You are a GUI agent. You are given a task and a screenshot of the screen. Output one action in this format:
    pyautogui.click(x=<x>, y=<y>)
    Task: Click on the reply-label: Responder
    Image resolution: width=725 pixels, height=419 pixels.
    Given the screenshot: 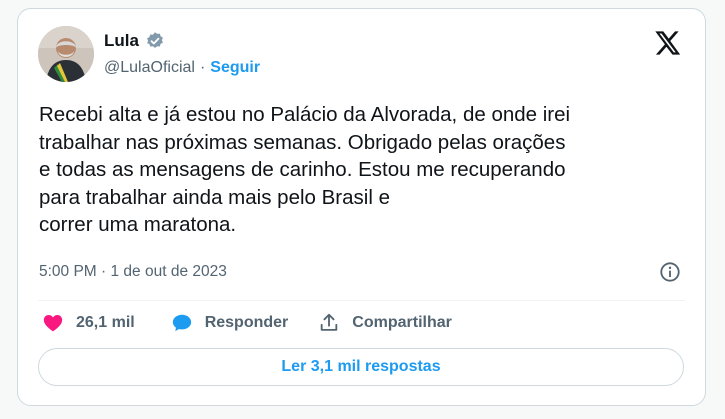 What is the action you would take?
    pyautogui.click(x=246, y=322)
    